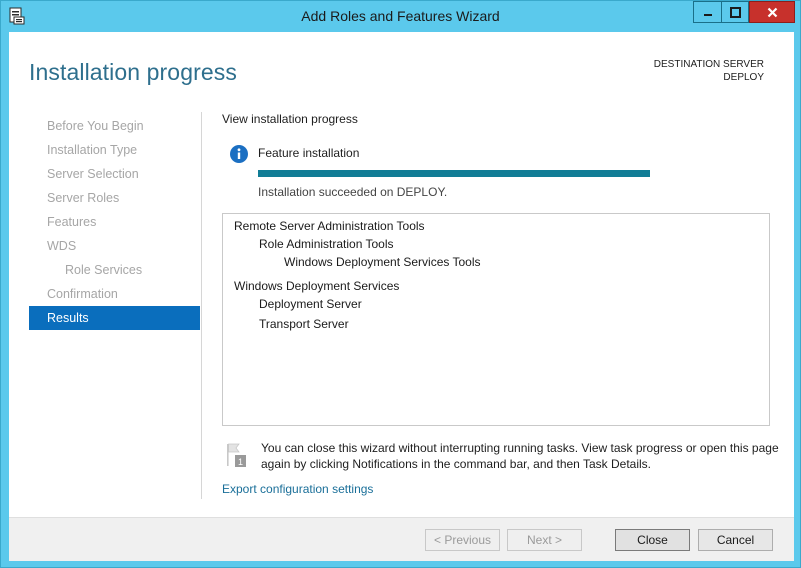  What do you see at coordinates (462, 540) in the screenshot?
I see `previous-button: < Previous` at bounding box center [462, 540].